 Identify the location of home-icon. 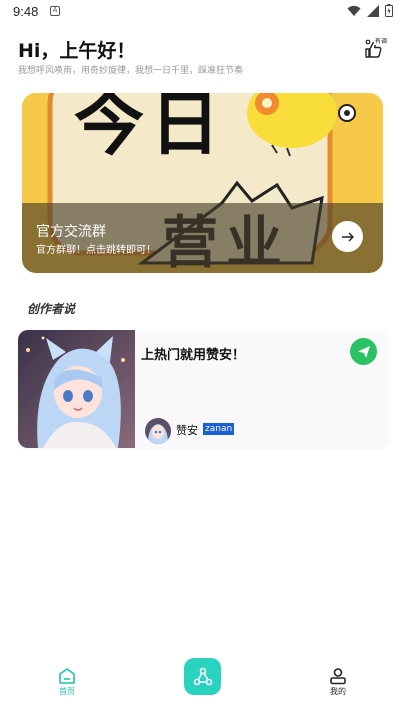
(67, 676).